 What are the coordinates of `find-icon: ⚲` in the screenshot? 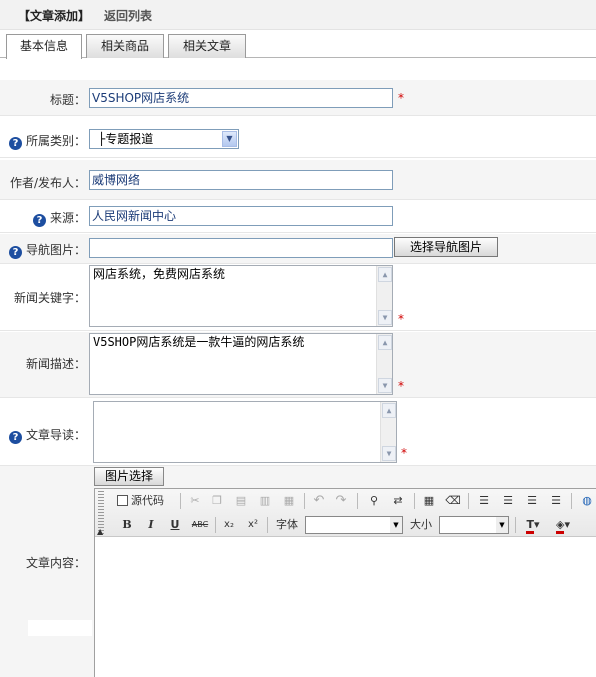 It's located at (374, 501).